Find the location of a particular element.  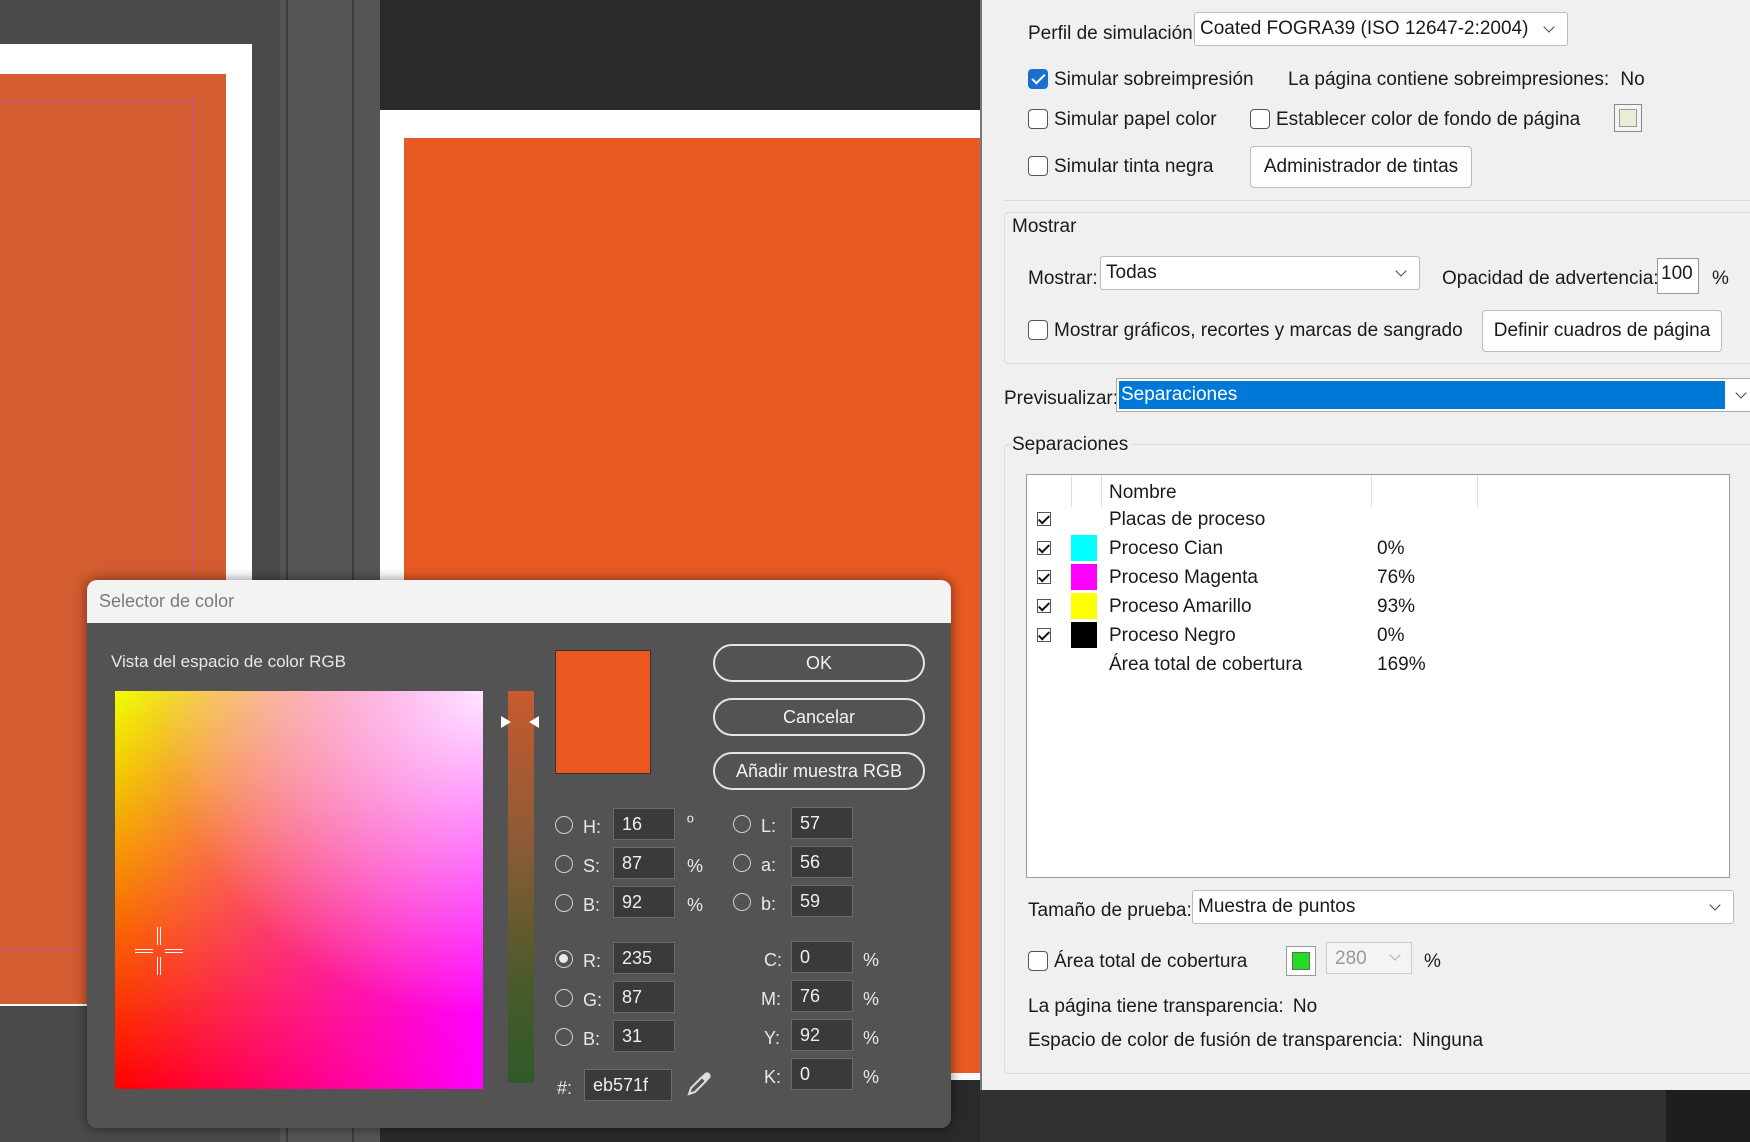

h-radio is located at coordinates (564, 825).